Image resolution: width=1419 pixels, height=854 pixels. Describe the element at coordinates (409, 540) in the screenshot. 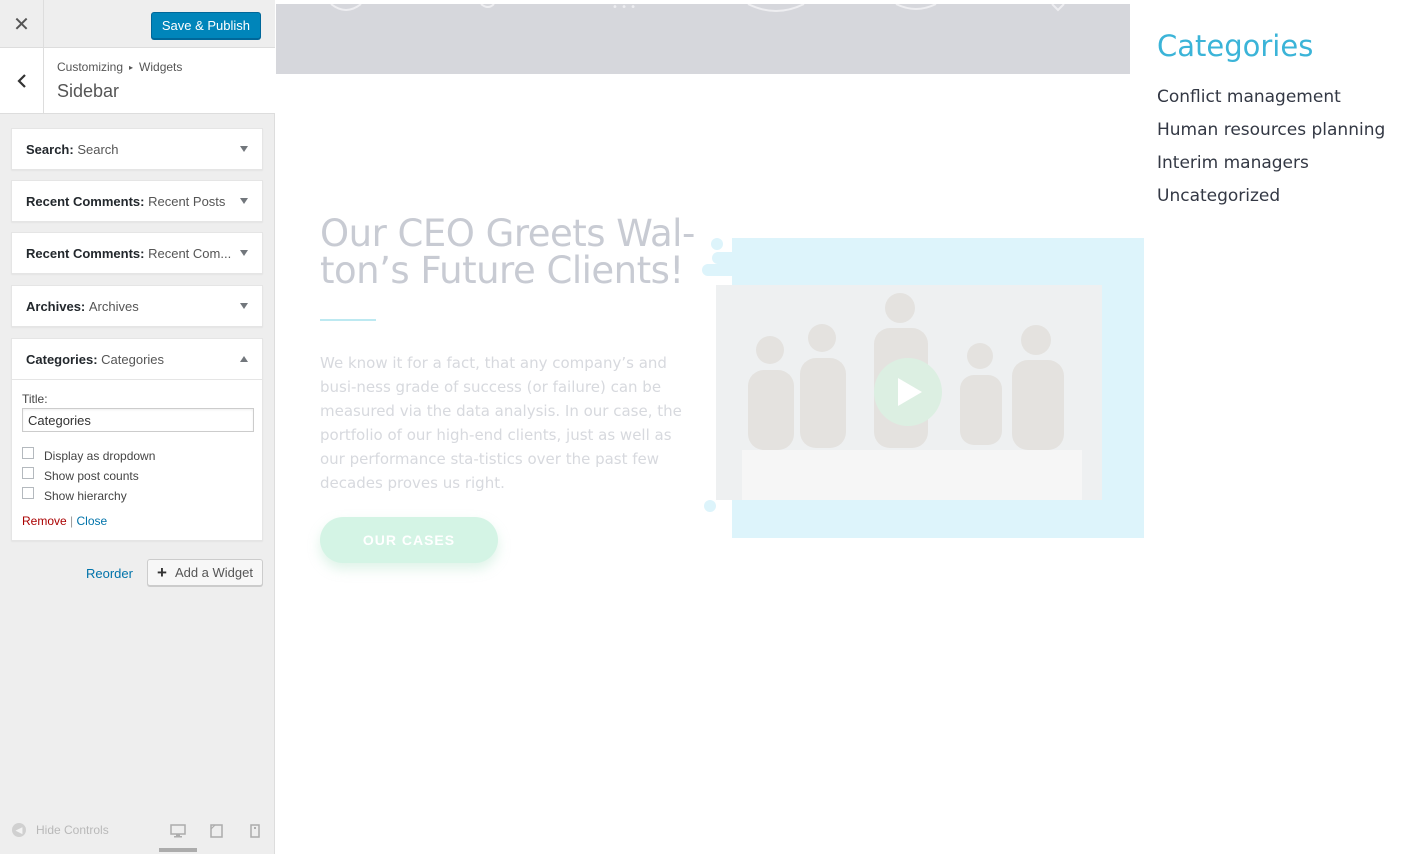

I see `our-cases-button: OUR CASES` at that location.